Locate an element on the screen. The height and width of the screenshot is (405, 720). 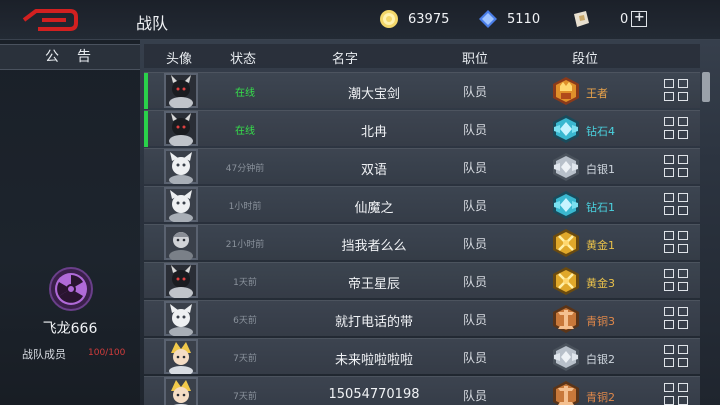
table-row: 21小时前 挡我者么么 队员 黄金1 is located at coordinates (422, 242).